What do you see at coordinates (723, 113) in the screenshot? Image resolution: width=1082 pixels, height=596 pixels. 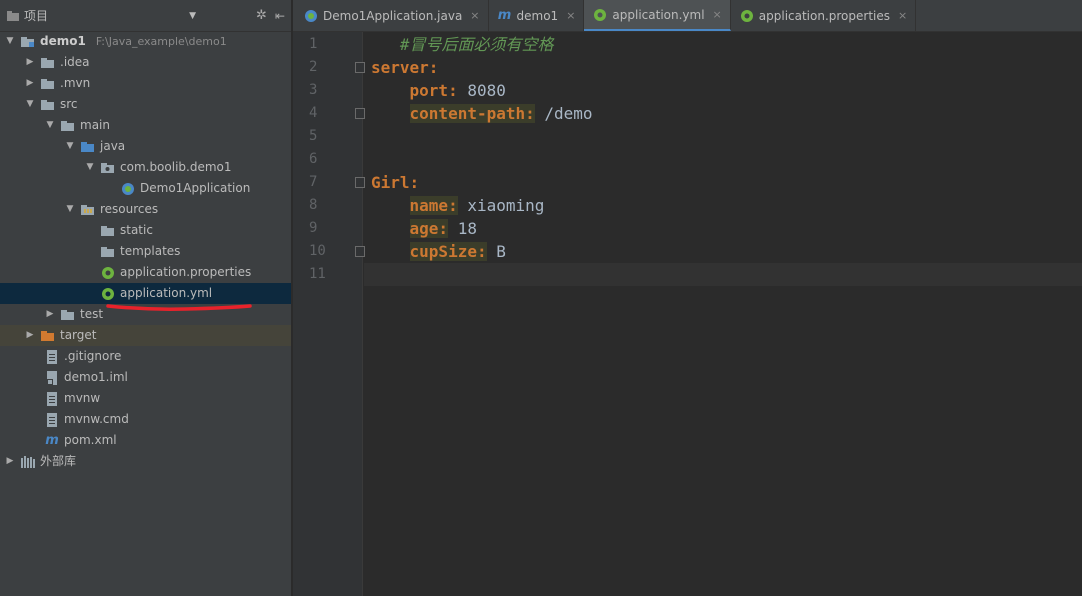 I see `code-line: content-path: /demo` at bounding box center [723, 113].